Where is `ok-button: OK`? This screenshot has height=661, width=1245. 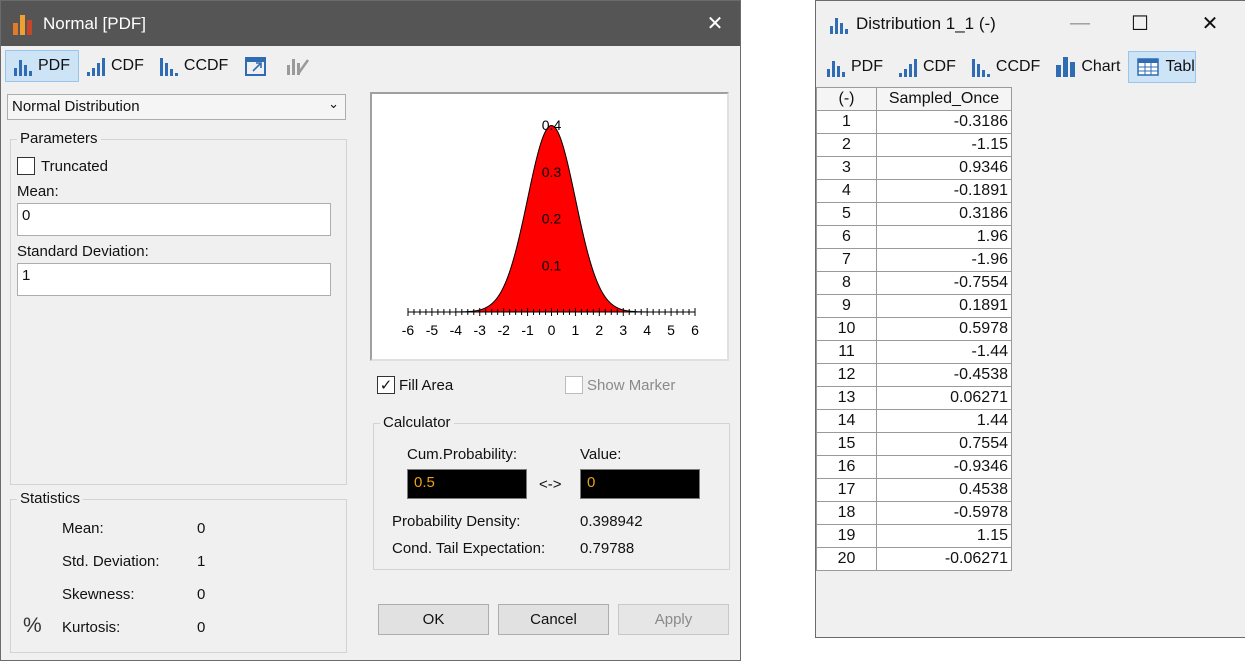 ok-button: OK is located at coordinates (433, 619).